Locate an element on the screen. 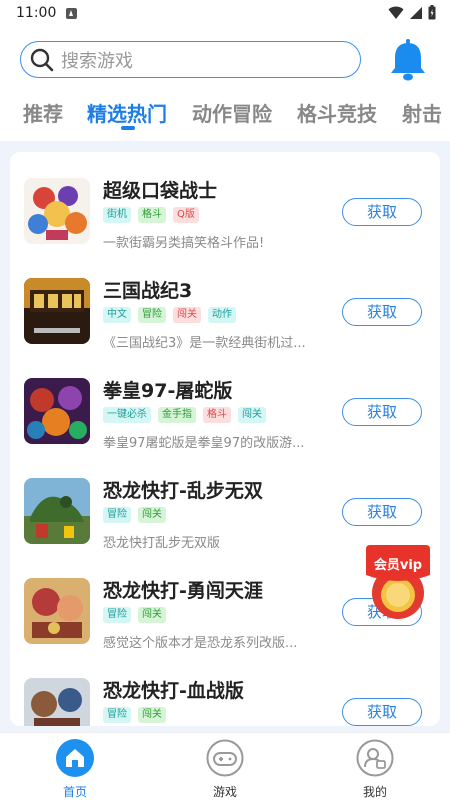 The image size is (450, 801). tab-recommend: 推荐 is located at coordinates (43, 112).